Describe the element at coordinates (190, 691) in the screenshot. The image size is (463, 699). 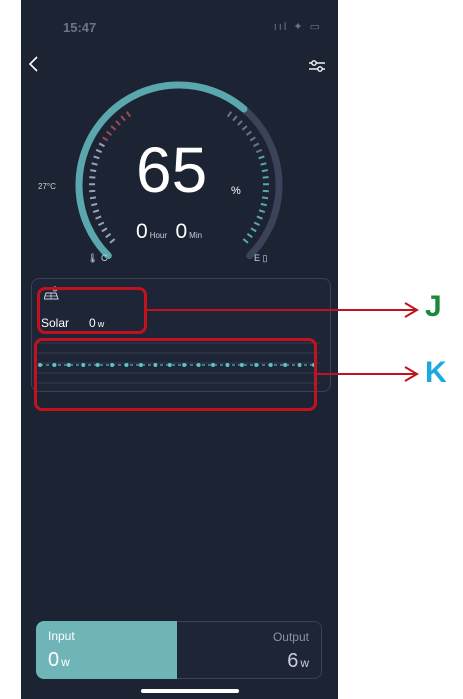
I see `home-indicator` at that location.